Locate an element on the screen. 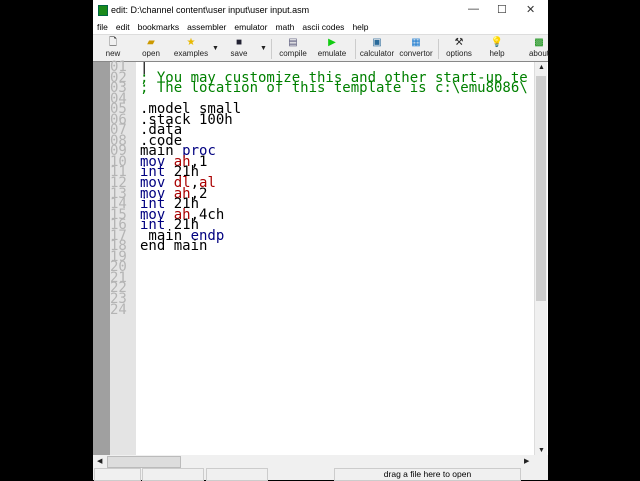  scroll-left-icon: ◀ is located at coordinates (99, 461).